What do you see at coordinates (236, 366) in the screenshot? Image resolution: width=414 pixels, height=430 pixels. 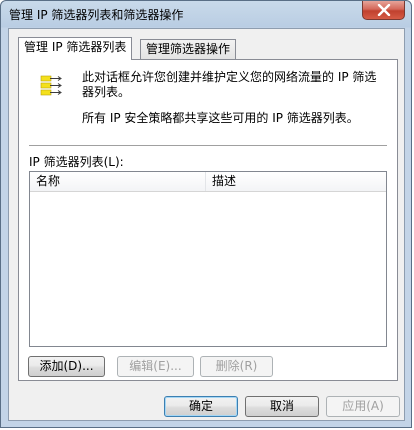 I see `delete-button: 删除(R)` at bounding box center [236, 366].